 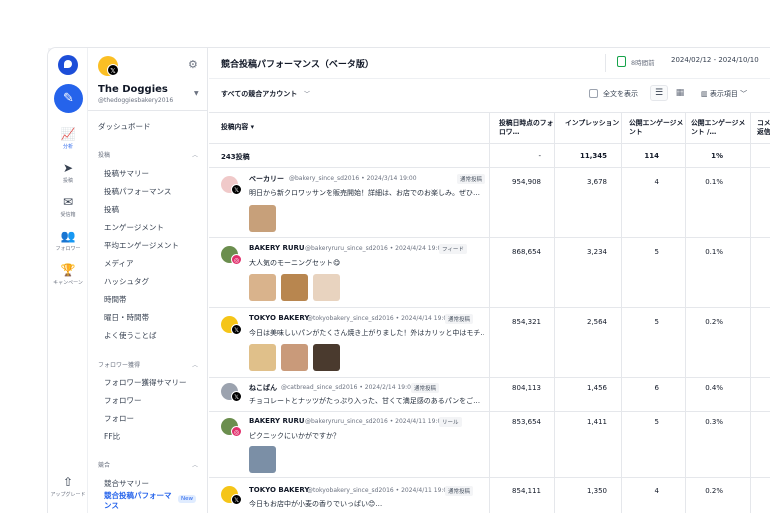 I want to click on chevron-down-icon: ▼, so click(x=196, y=93).